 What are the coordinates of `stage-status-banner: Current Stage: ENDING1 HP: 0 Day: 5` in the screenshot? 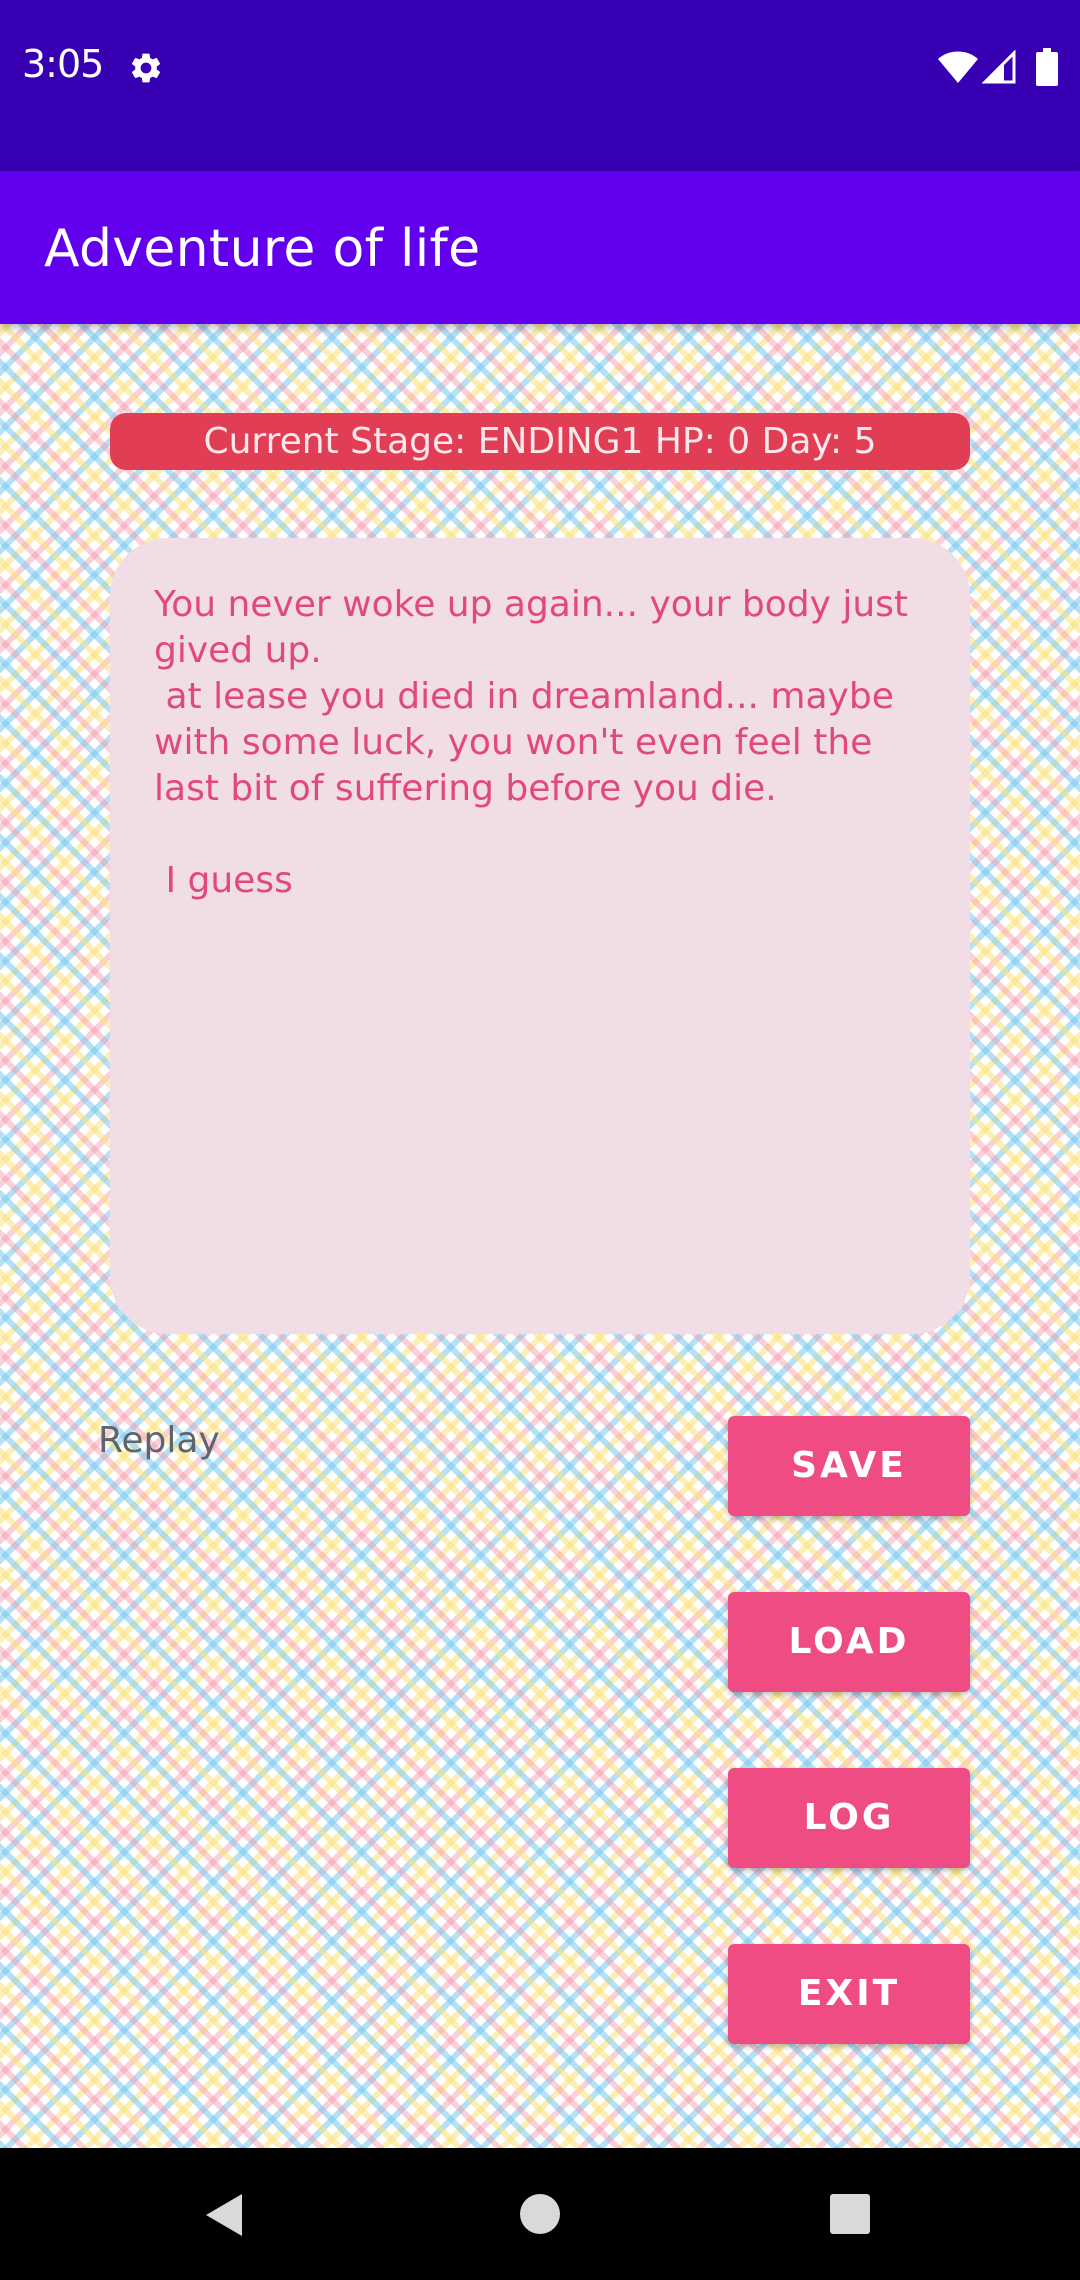 It's located at (540, 441).